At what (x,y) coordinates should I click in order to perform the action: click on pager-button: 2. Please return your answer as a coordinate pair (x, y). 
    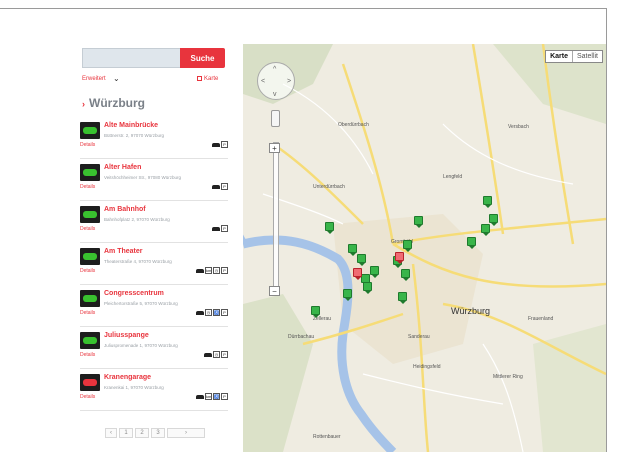
    Looking at the image, I should click on (142, 433).